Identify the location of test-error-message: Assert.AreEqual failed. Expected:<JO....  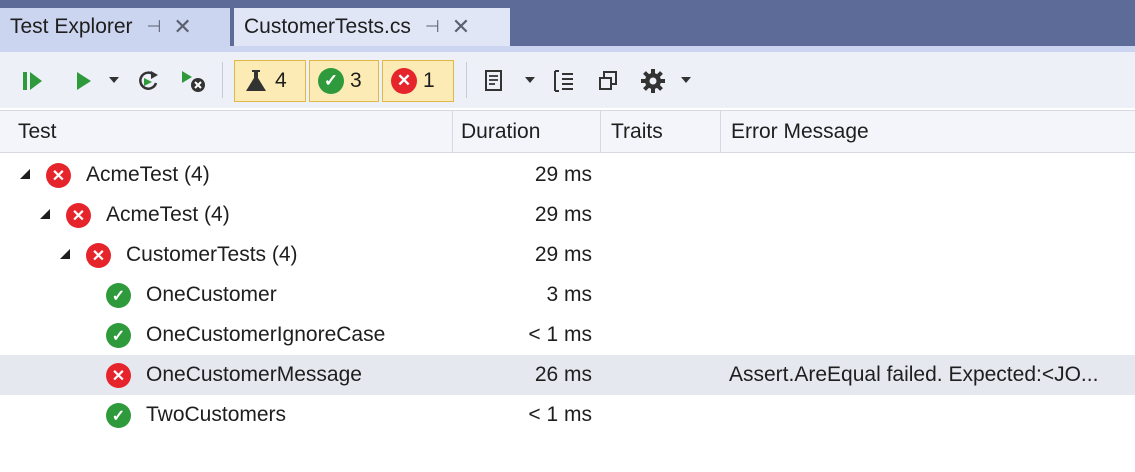
(914, 374).